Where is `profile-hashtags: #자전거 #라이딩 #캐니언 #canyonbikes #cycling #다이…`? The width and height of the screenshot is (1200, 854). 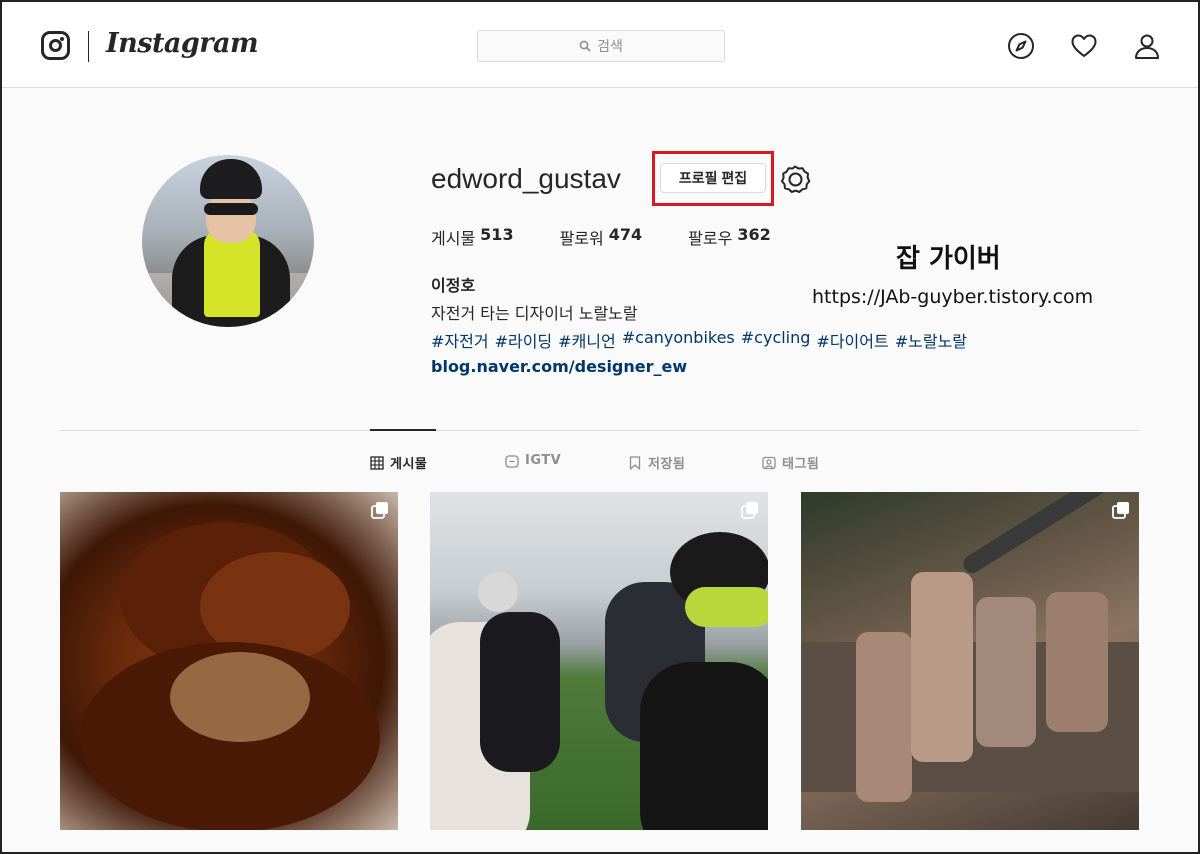
profile-hashtags: #자전거 #라이딩 #캐니언 #canyonbikes #cycling #다이… is located at coordinates (699, 340).